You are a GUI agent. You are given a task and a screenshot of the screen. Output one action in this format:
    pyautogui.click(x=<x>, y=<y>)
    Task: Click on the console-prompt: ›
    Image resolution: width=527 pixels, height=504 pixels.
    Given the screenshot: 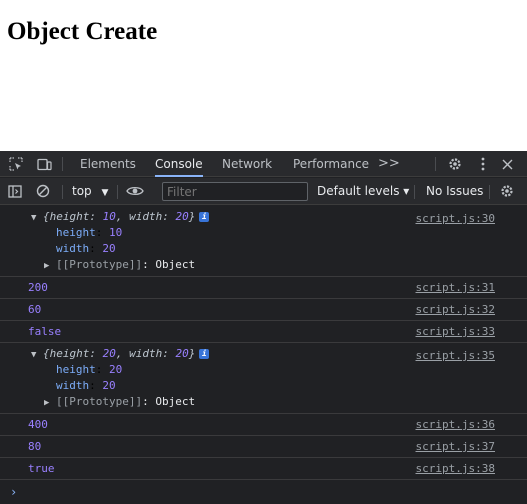 What is the action you would take?
    pyautogui.click(x=263, y=492)
    